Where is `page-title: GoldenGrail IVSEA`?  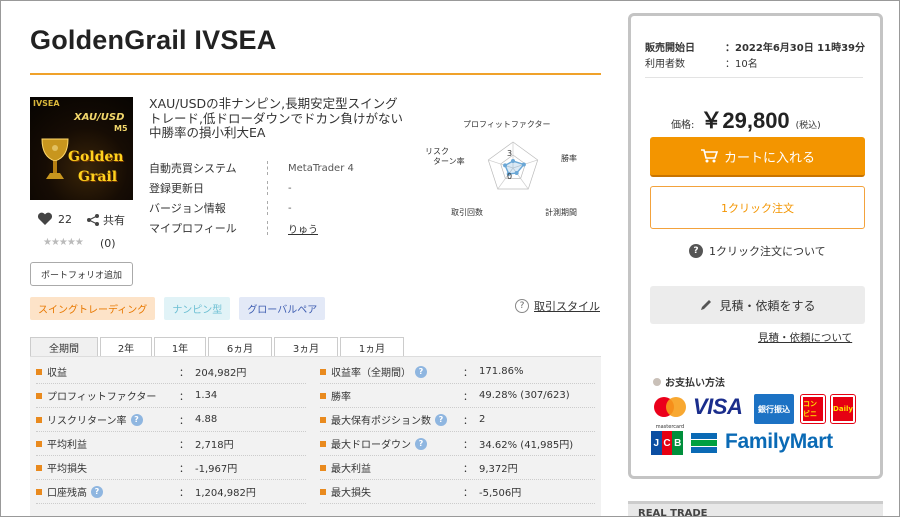
page-title: GoldenGrail IVSEA is located at coordinates (153, 40).